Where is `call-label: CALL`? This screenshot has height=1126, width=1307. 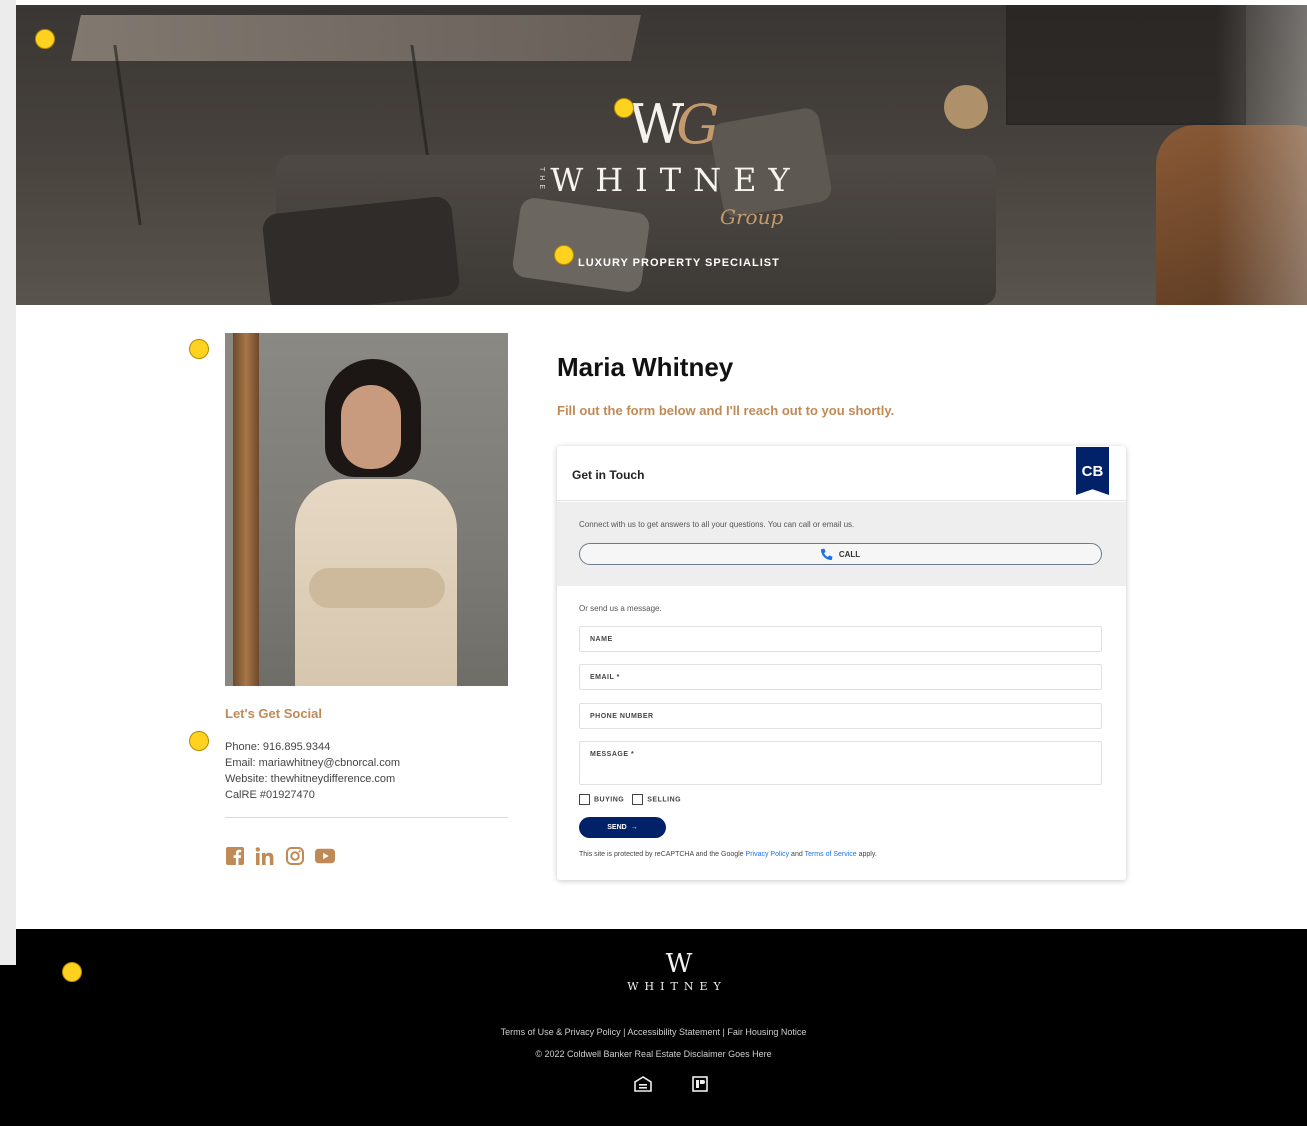 call-label: CALL is located at coordinates (849, 554).